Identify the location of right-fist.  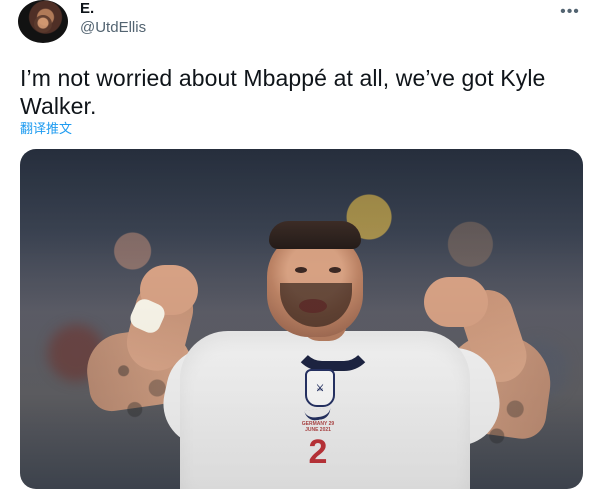
(456, 302).